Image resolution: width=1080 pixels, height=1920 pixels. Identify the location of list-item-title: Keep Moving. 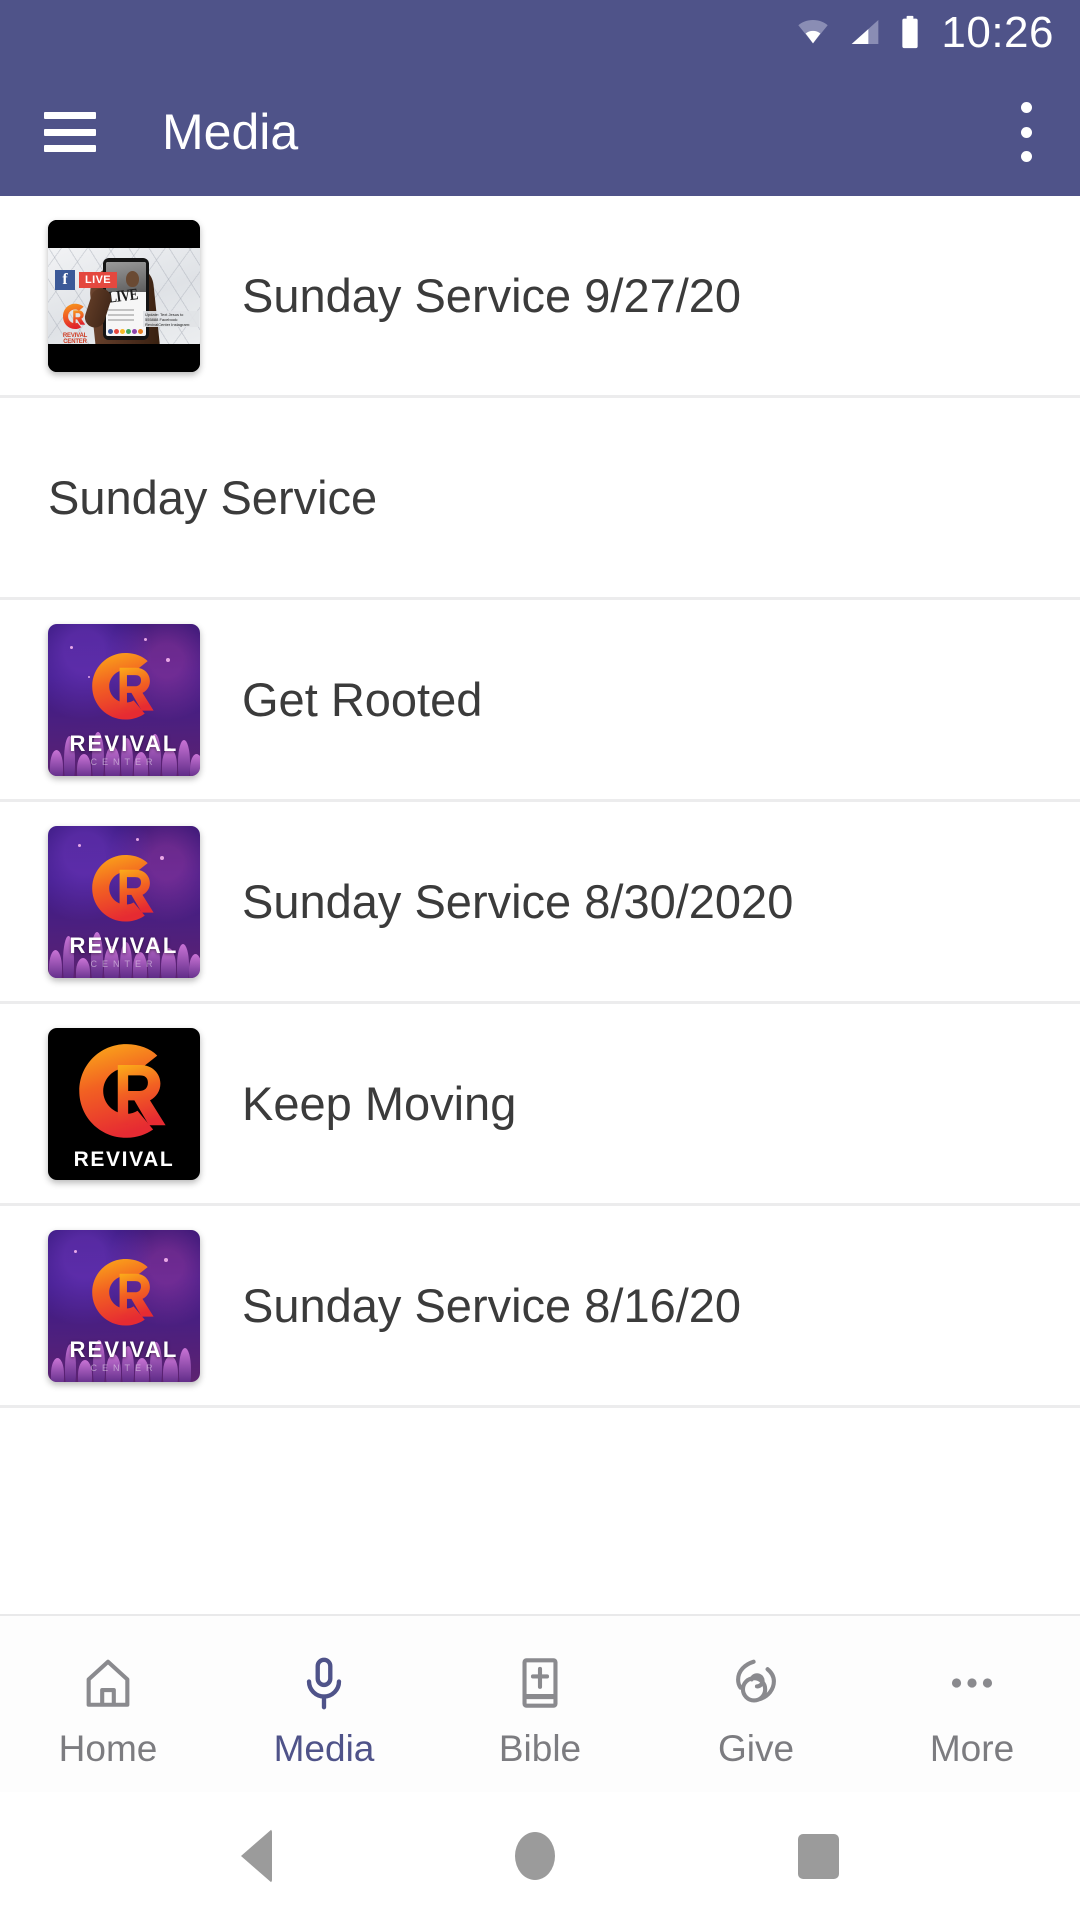
(379, 1103).